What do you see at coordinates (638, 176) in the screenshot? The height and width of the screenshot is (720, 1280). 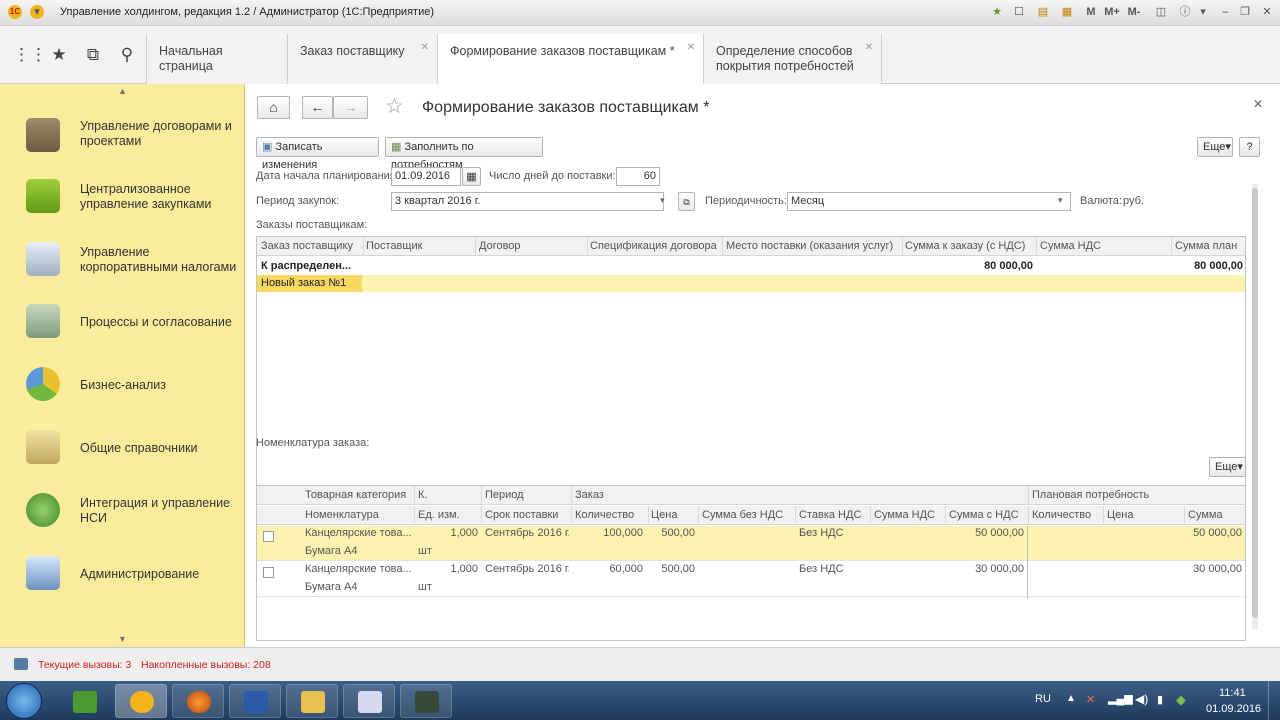 I see `days-to-delivery-input: 60` at bounding box center [638, 176].